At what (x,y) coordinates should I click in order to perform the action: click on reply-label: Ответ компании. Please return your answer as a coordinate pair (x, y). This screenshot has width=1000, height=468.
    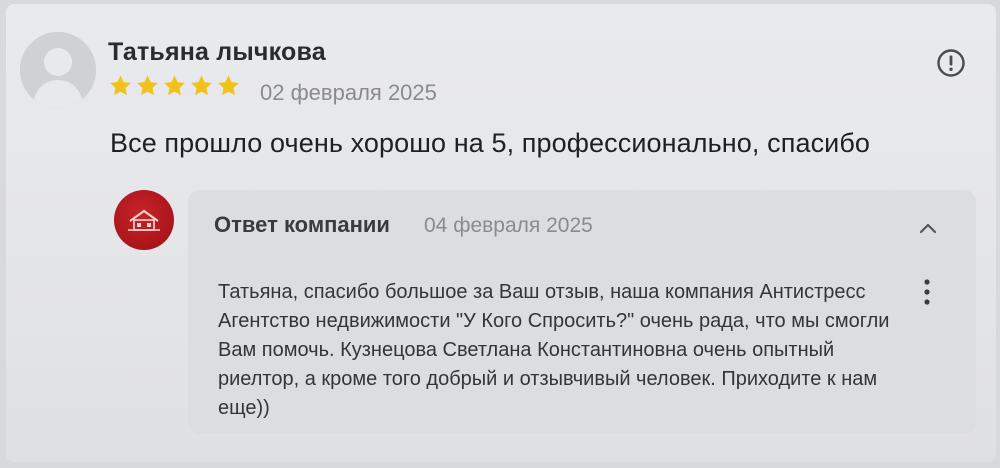
    Looking at the image, I should click on (302, 224).